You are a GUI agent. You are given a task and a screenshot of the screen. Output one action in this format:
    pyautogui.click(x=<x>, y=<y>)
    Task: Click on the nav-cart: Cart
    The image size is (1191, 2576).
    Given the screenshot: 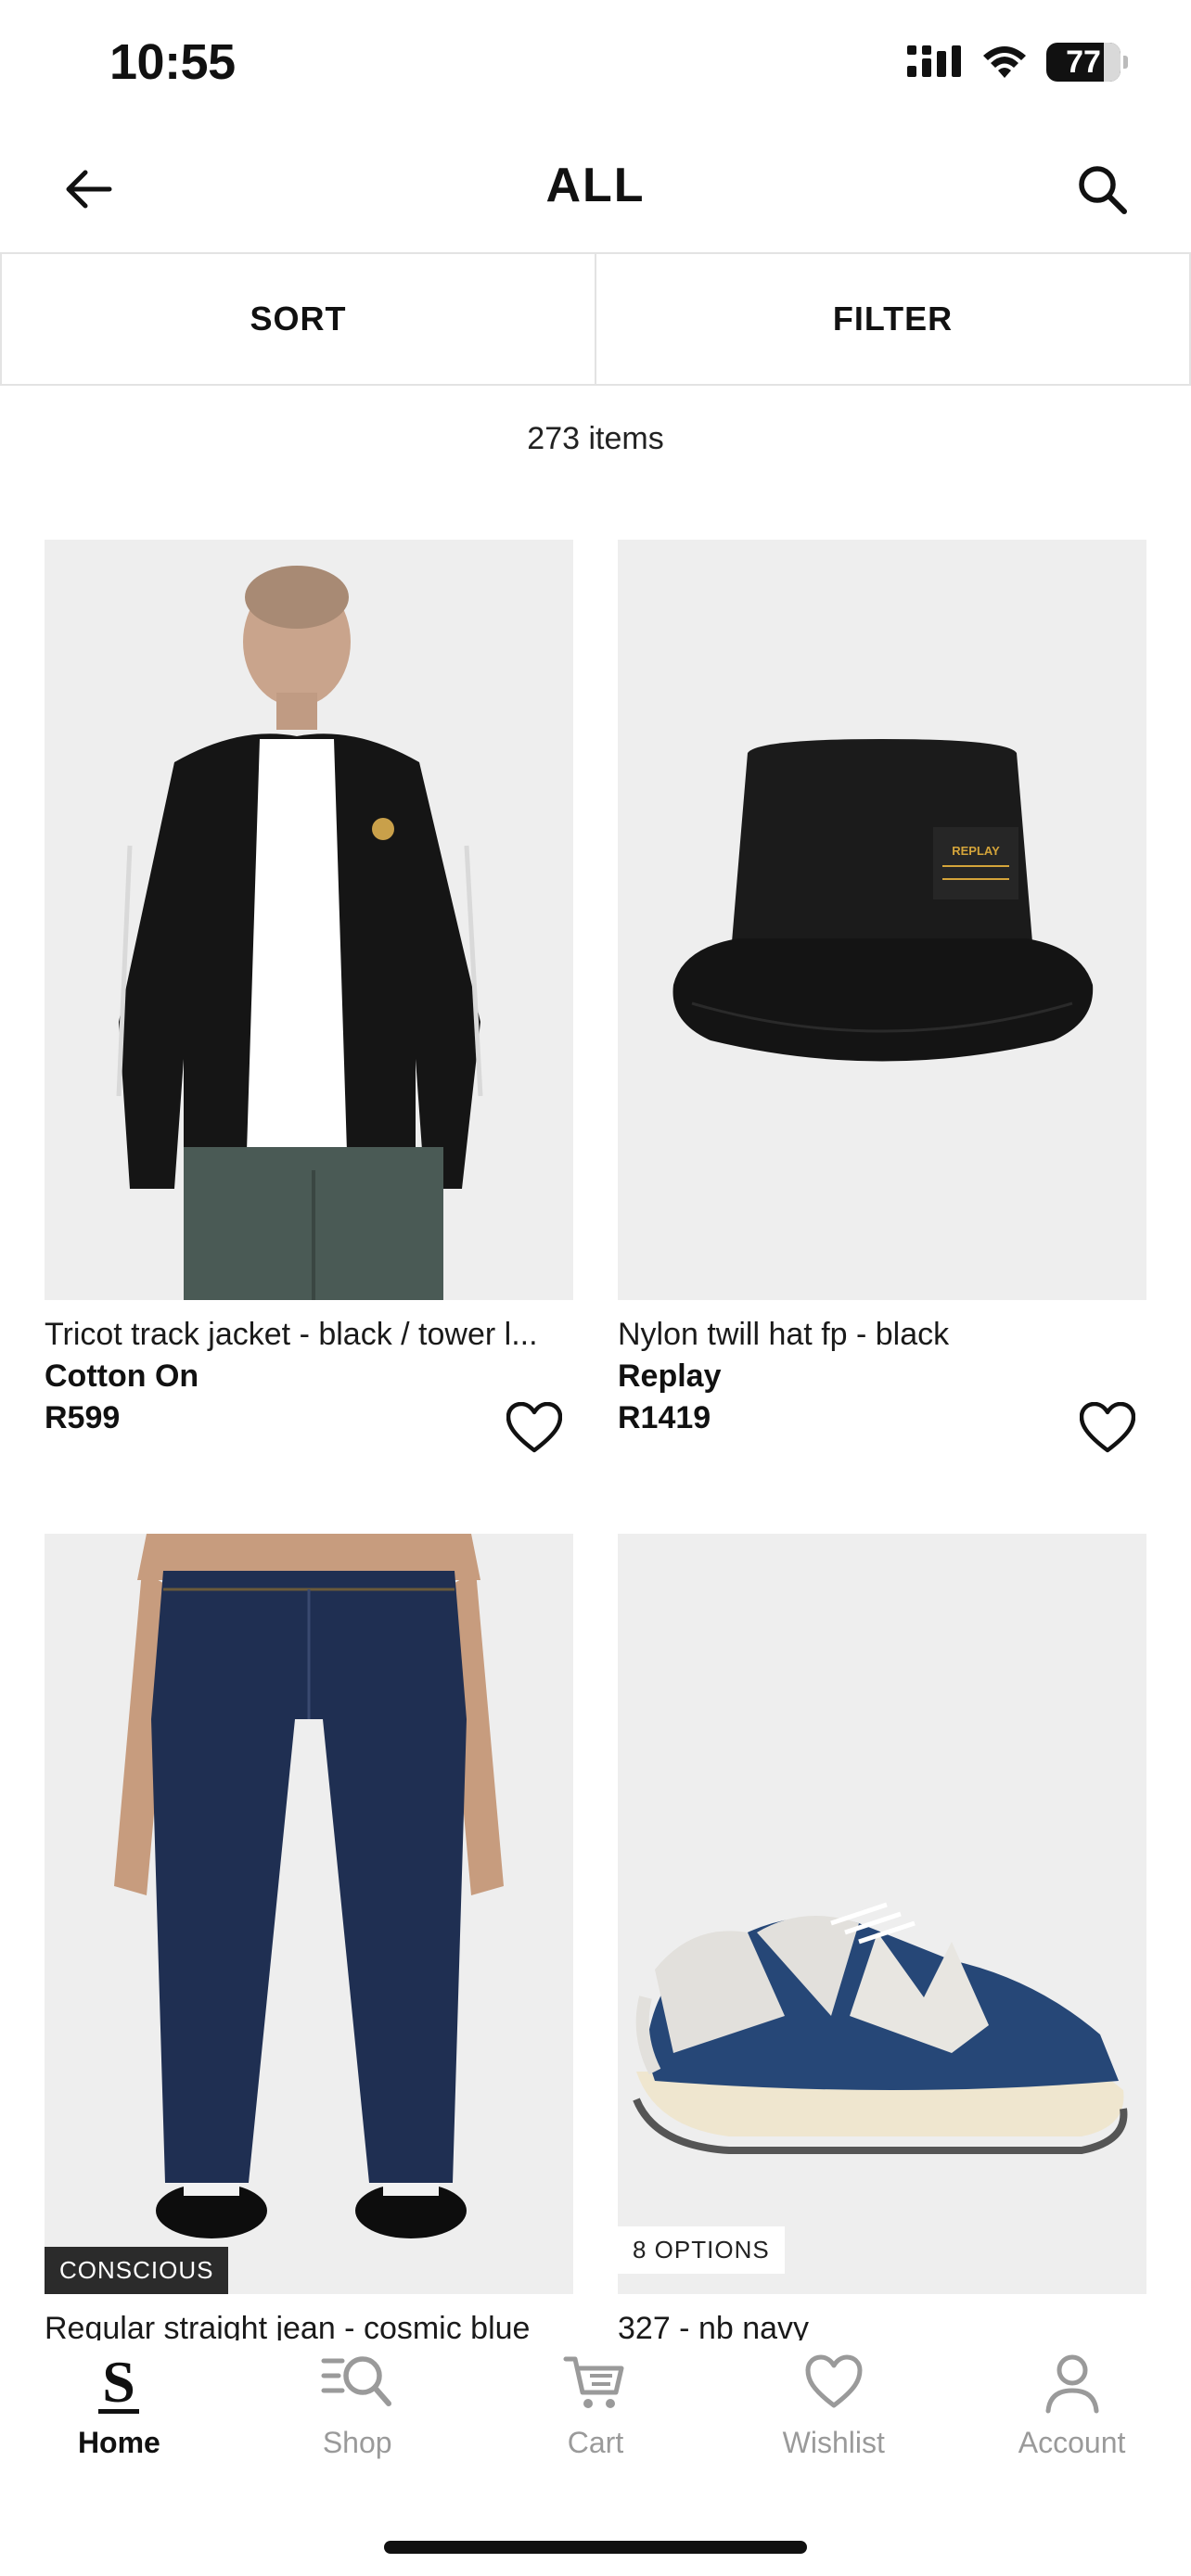 What is the action you would take?
    pyautogui.click(x=596, y=2419)
    